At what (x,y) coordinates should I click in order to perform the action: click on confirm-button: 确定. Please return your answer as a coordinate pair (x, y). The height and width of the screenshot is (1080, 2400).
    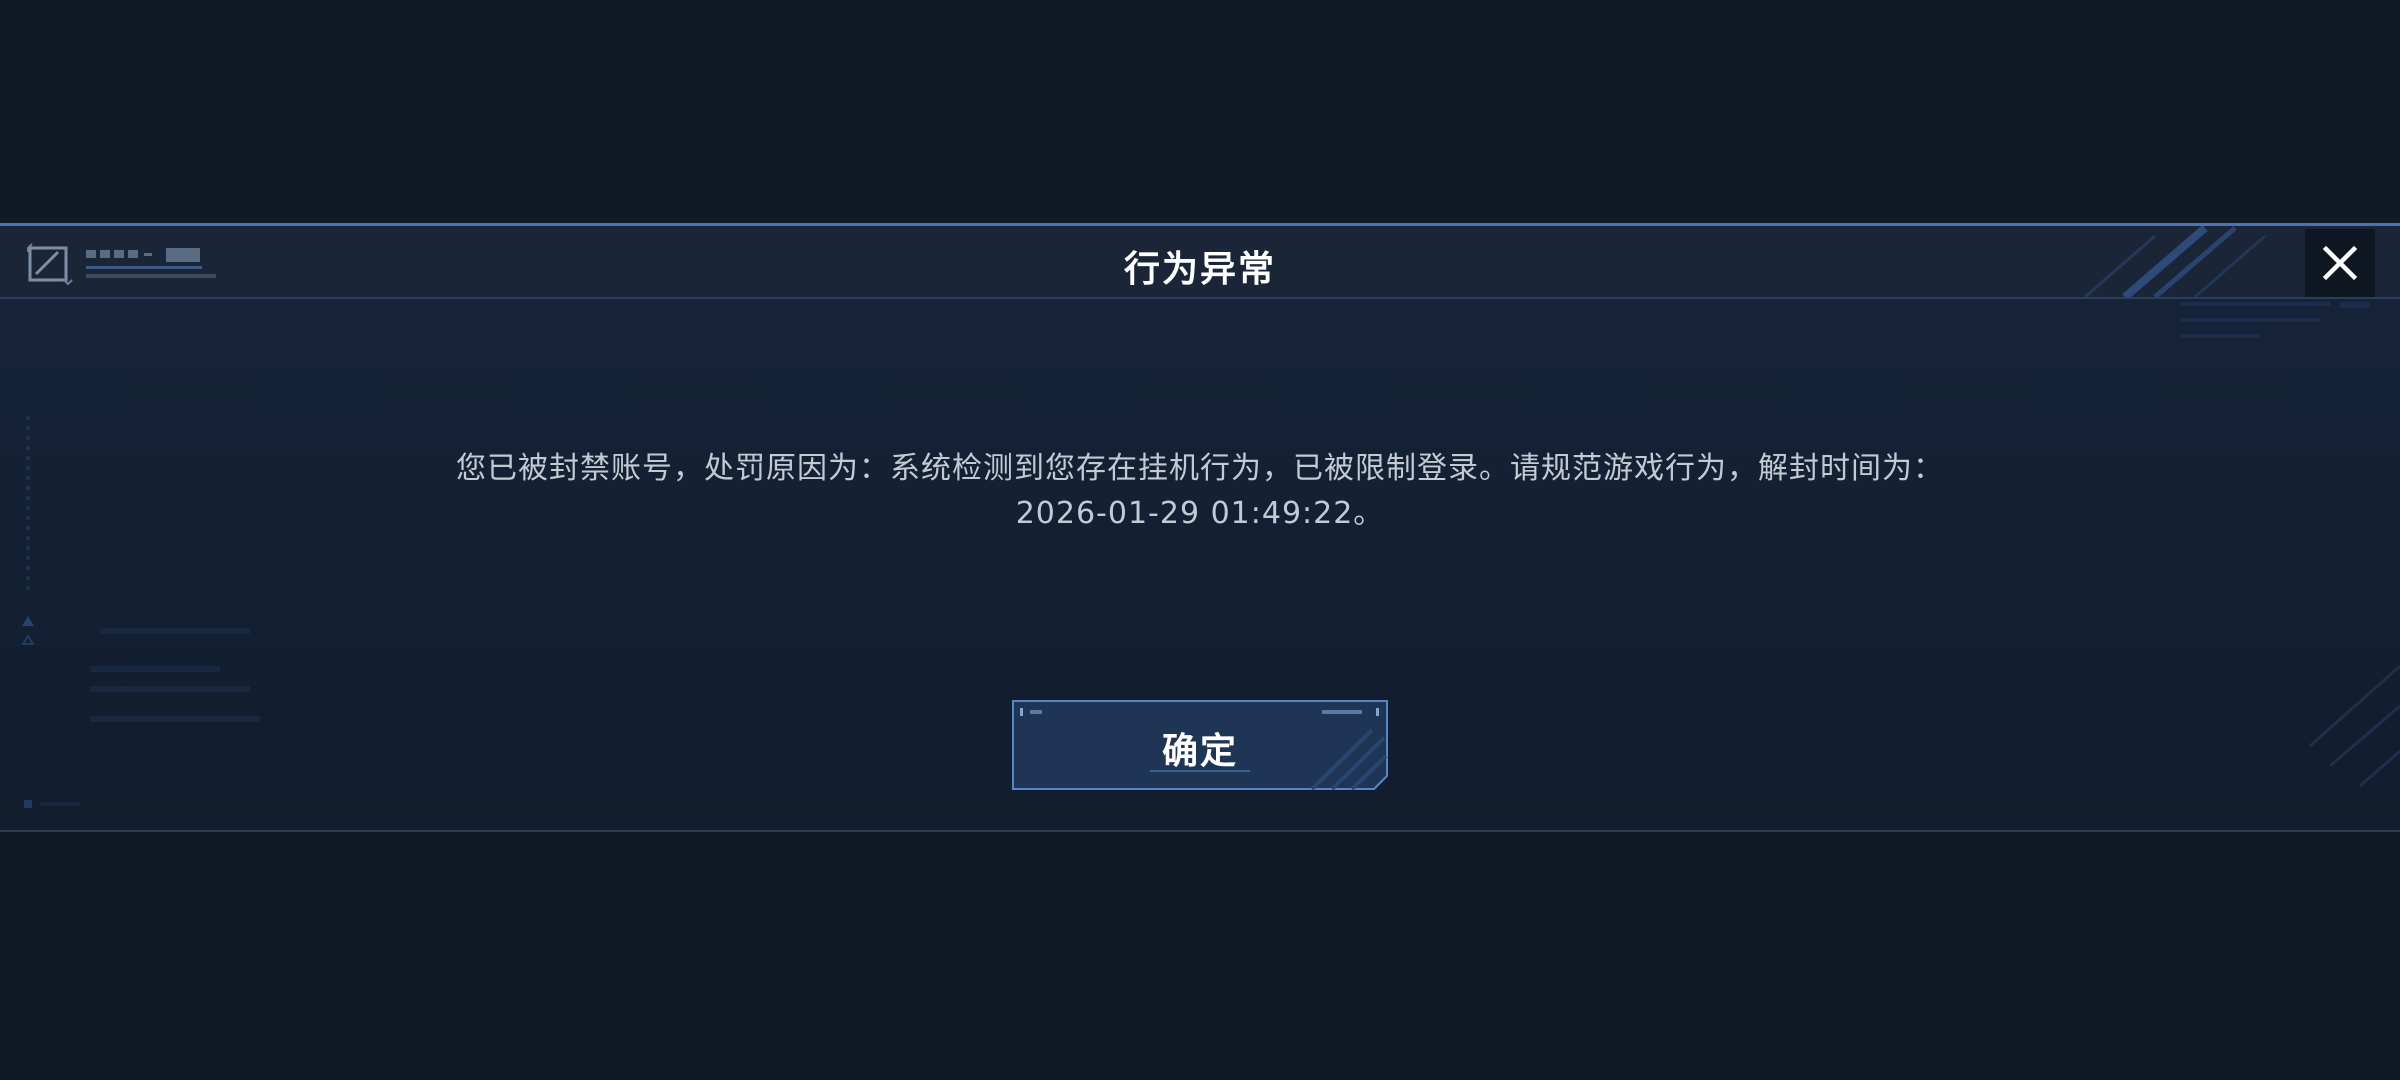
    Looking at the image, I should click on (1200, 745).